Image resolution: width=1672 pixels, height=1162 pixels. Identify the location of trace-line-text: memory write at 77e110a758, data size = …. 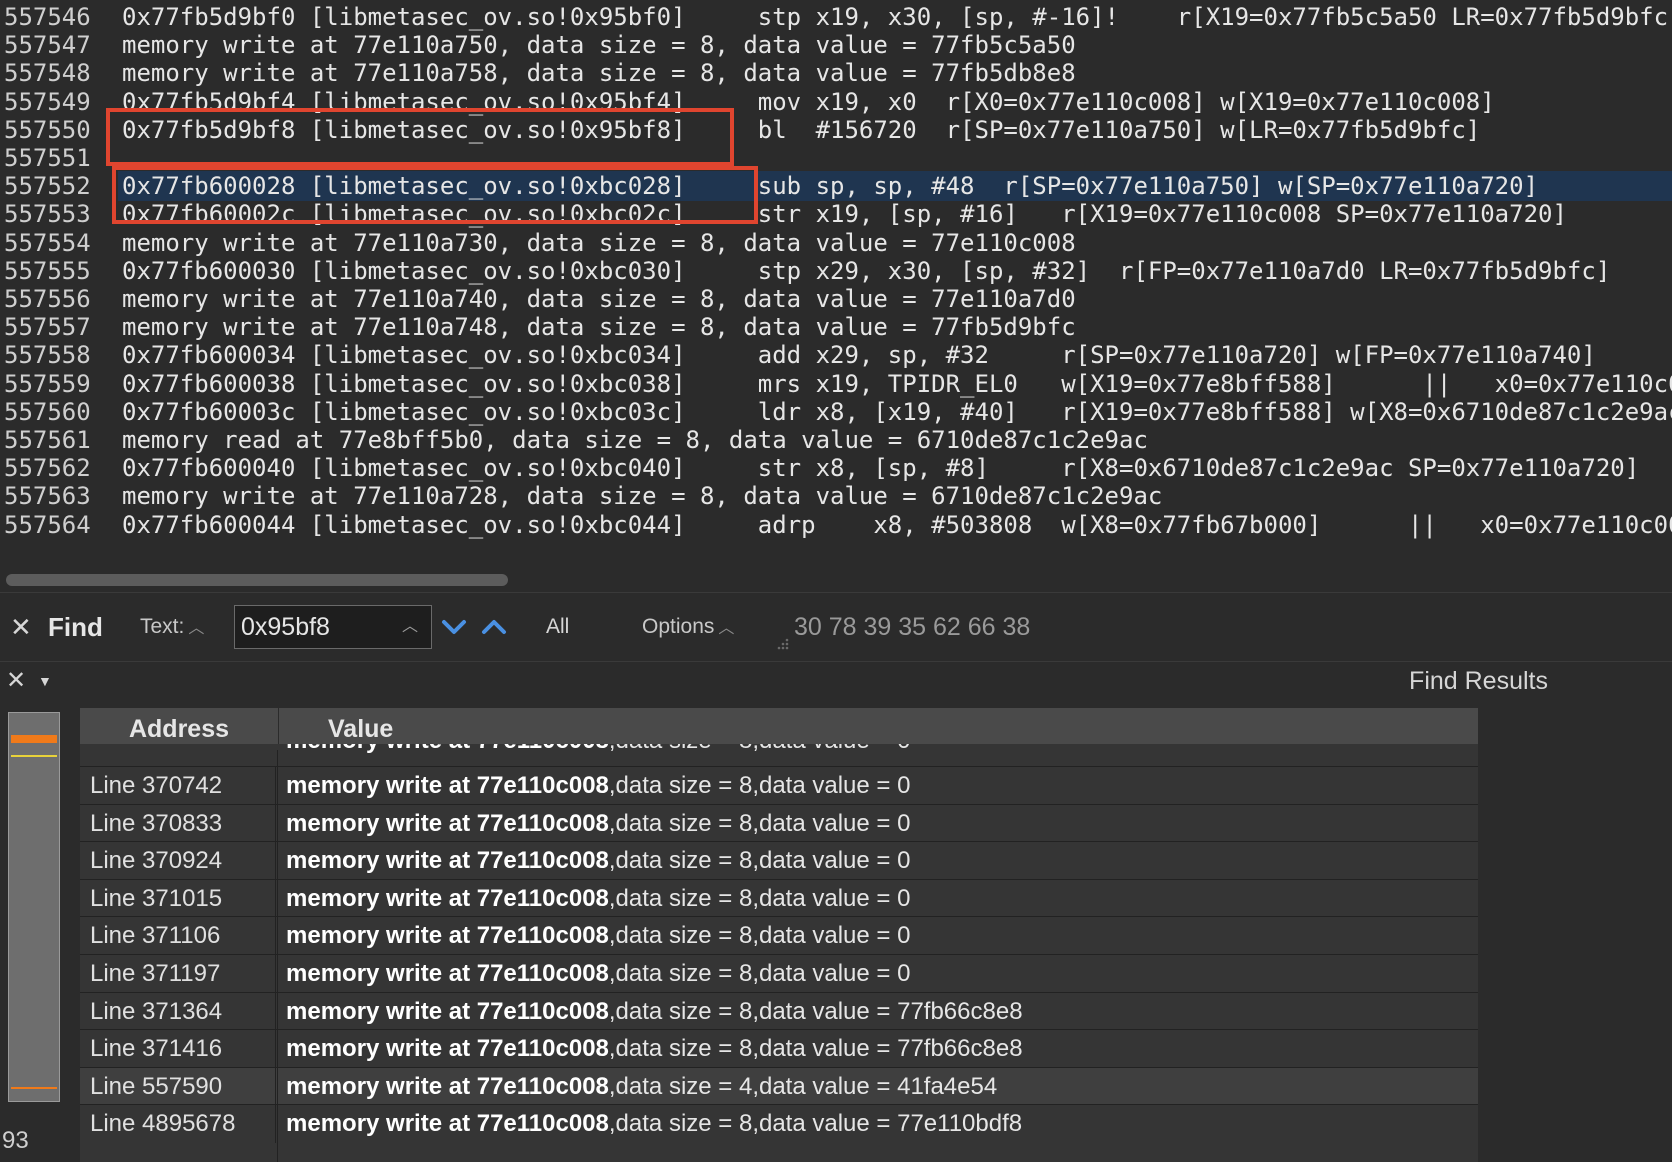
(599, 73).